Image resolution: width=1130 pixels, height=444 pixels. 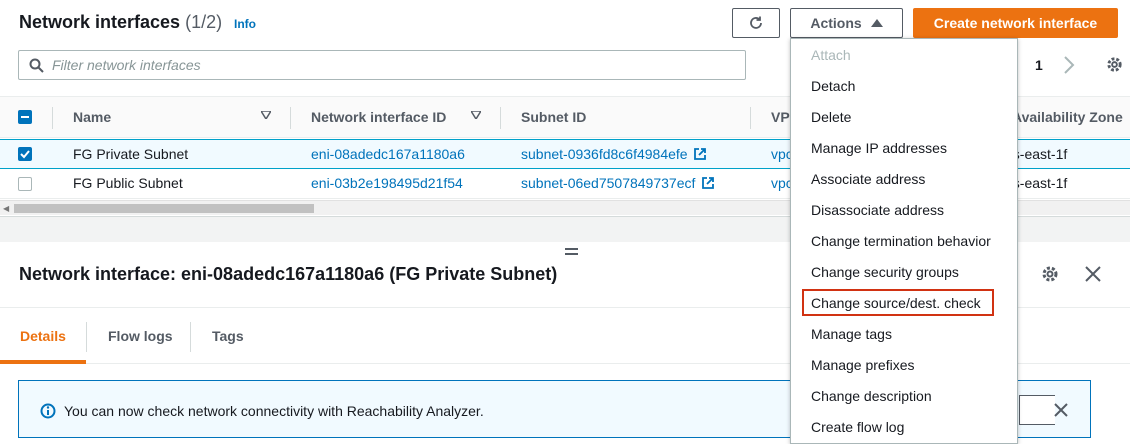 I want to click on actions-button: Actions, so click(x=846, y=23).